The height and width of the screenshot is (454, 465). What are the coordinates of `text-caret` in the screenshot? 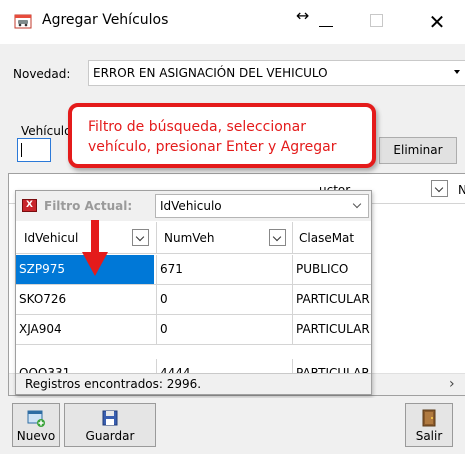 It's located at (21, 150).